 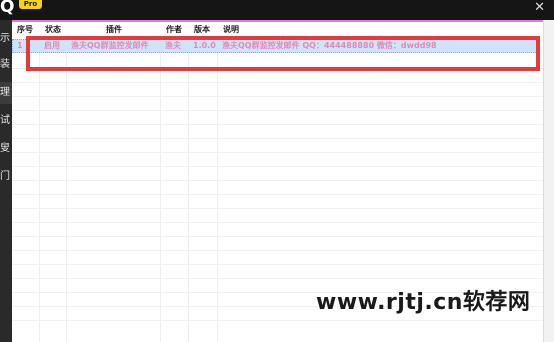 What do you see at coordinates (548, 181) in the screenshot?
I see `vertical-scrollbar` at bounding box center [548, 181].